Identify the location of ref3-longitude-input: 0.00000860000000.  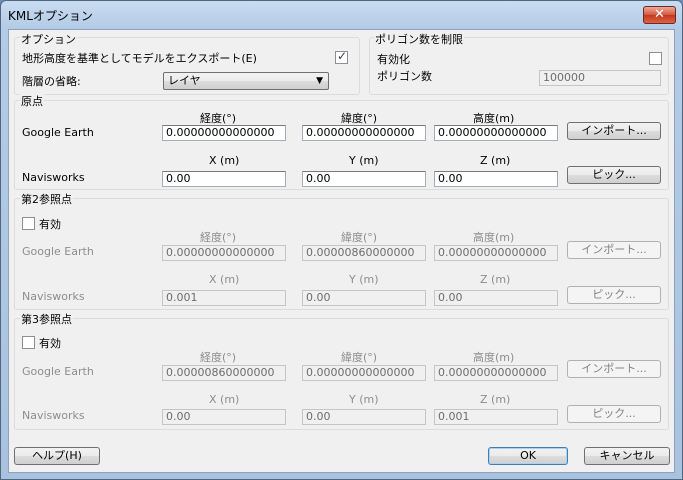
(224, 373).